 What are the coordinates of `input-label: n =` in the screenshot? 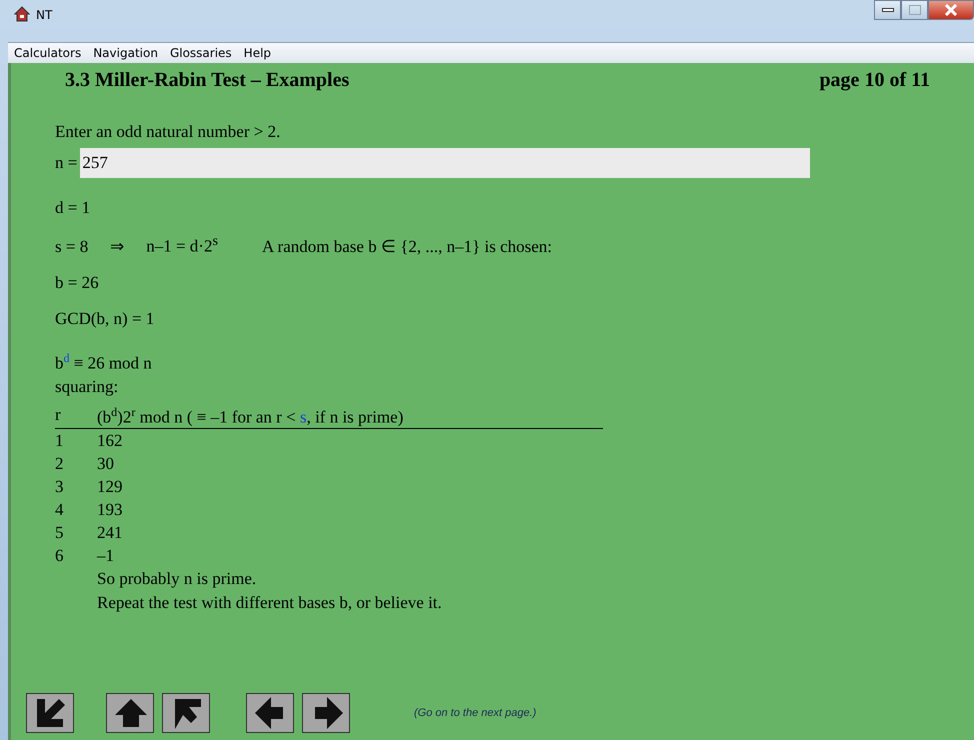 It's located at (66, 163).